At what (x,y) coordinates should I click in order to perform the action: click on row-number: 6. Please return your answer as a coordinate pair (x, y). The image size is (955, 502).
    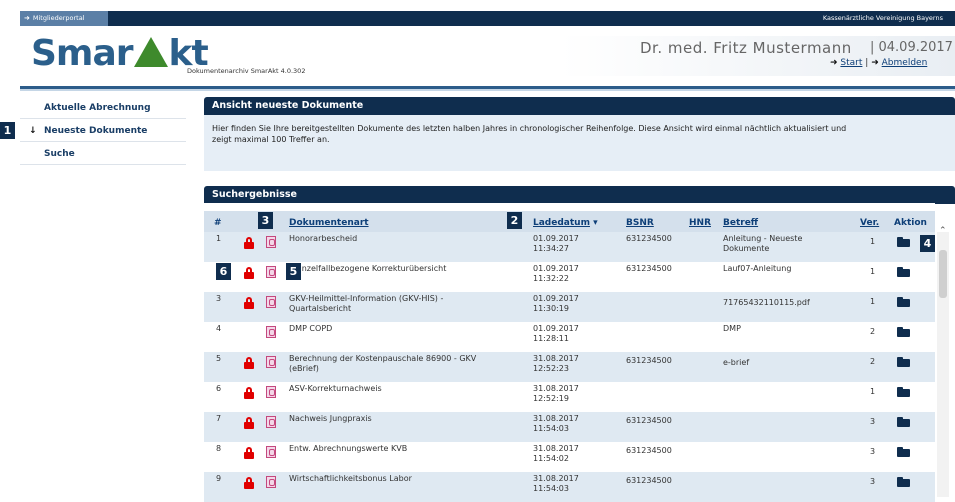
    Looking at the image, I should click on (219, 388).